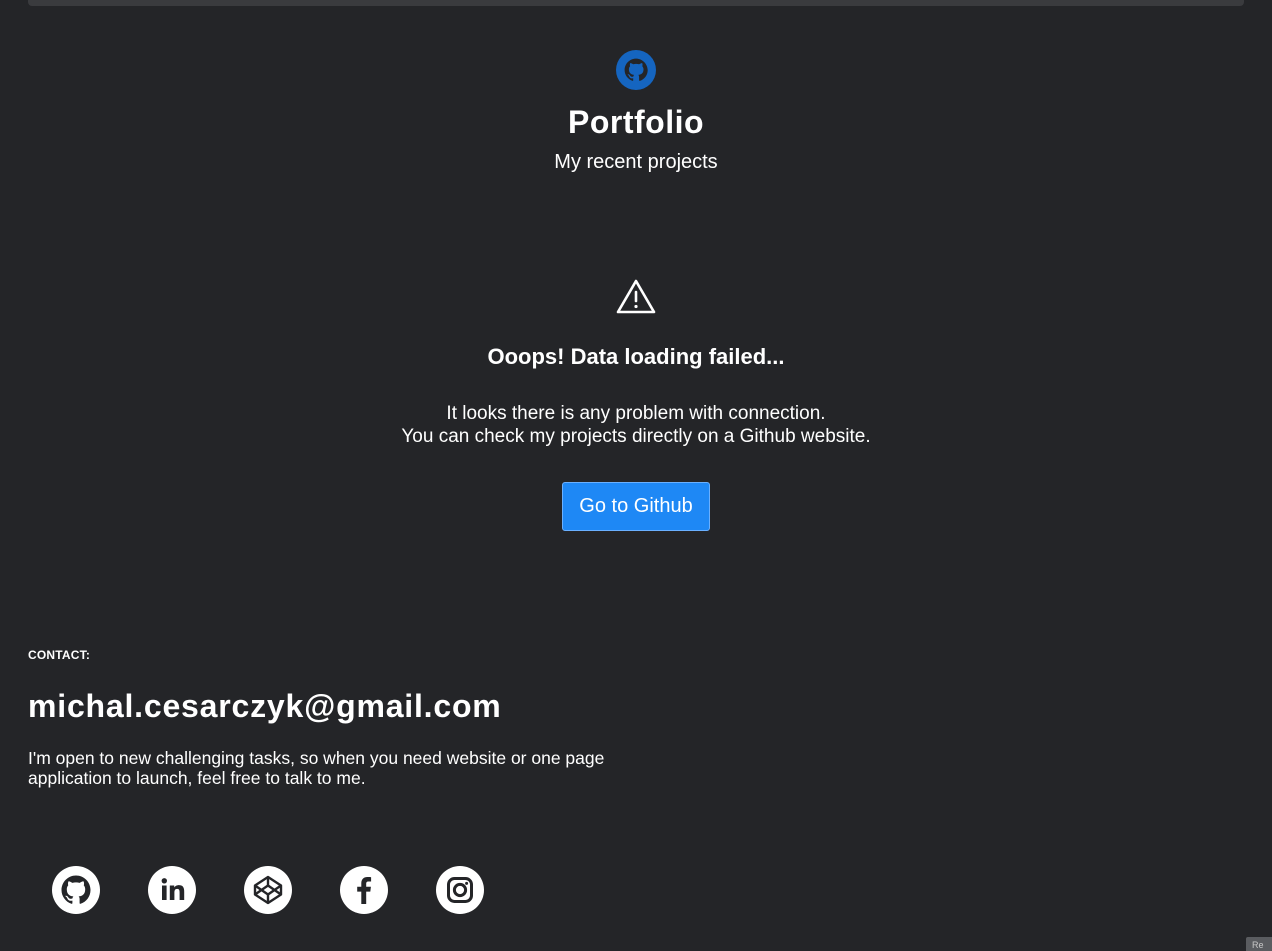 This screenshot has height=951, width=1272. I want to click on codepen-icon, so click(268, 890).